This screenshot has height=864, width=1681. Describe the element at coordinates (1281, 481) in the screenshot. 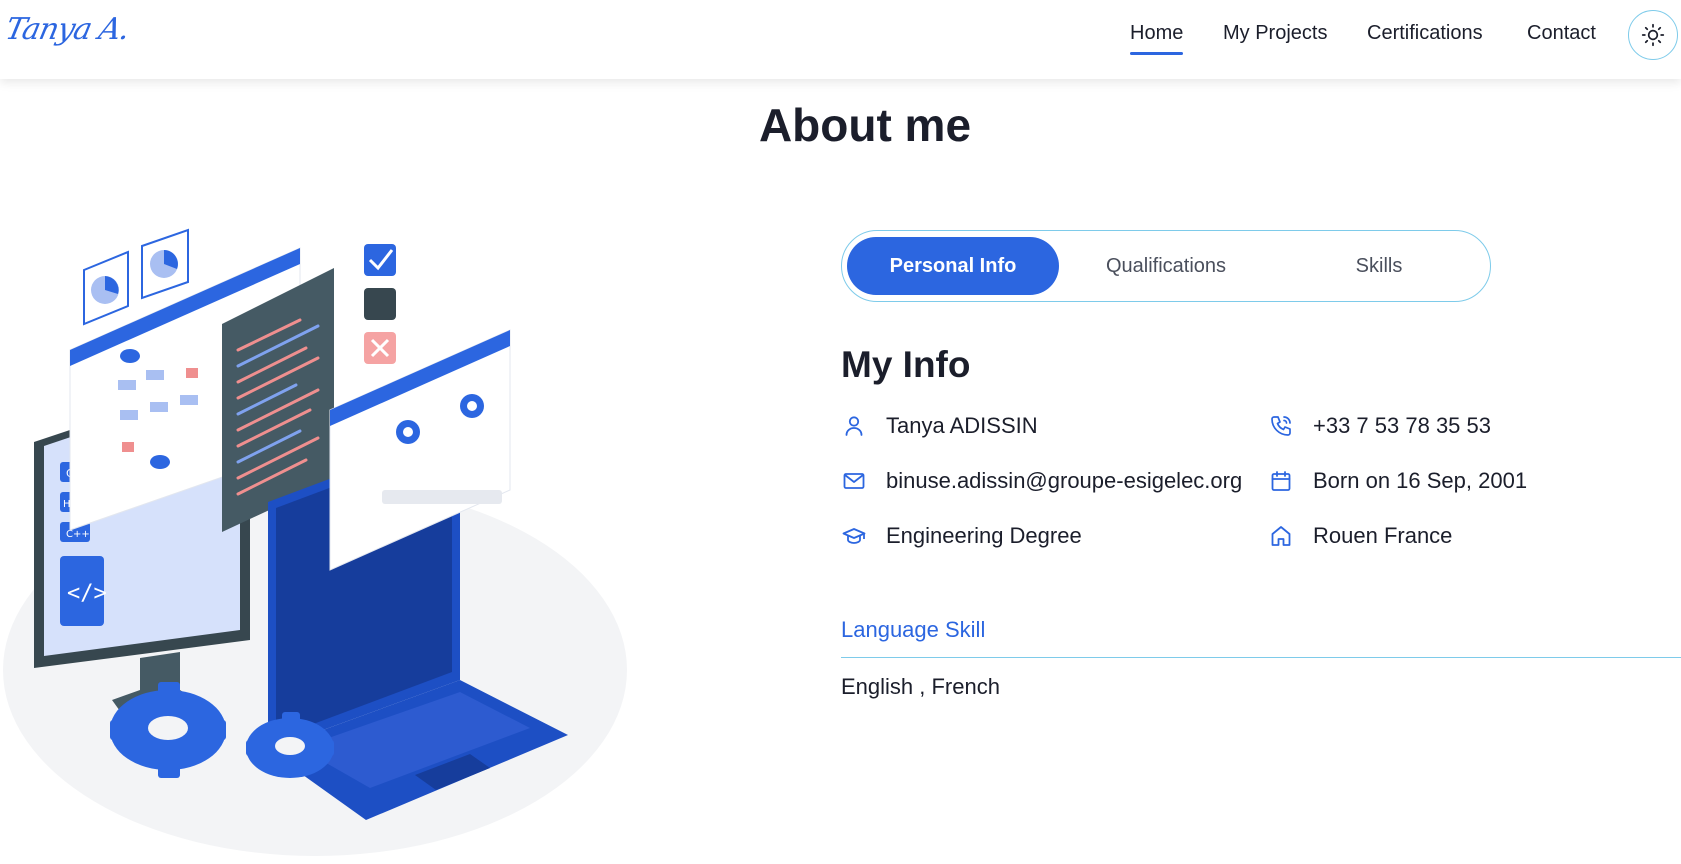

I see `calendar-icon` at that location.